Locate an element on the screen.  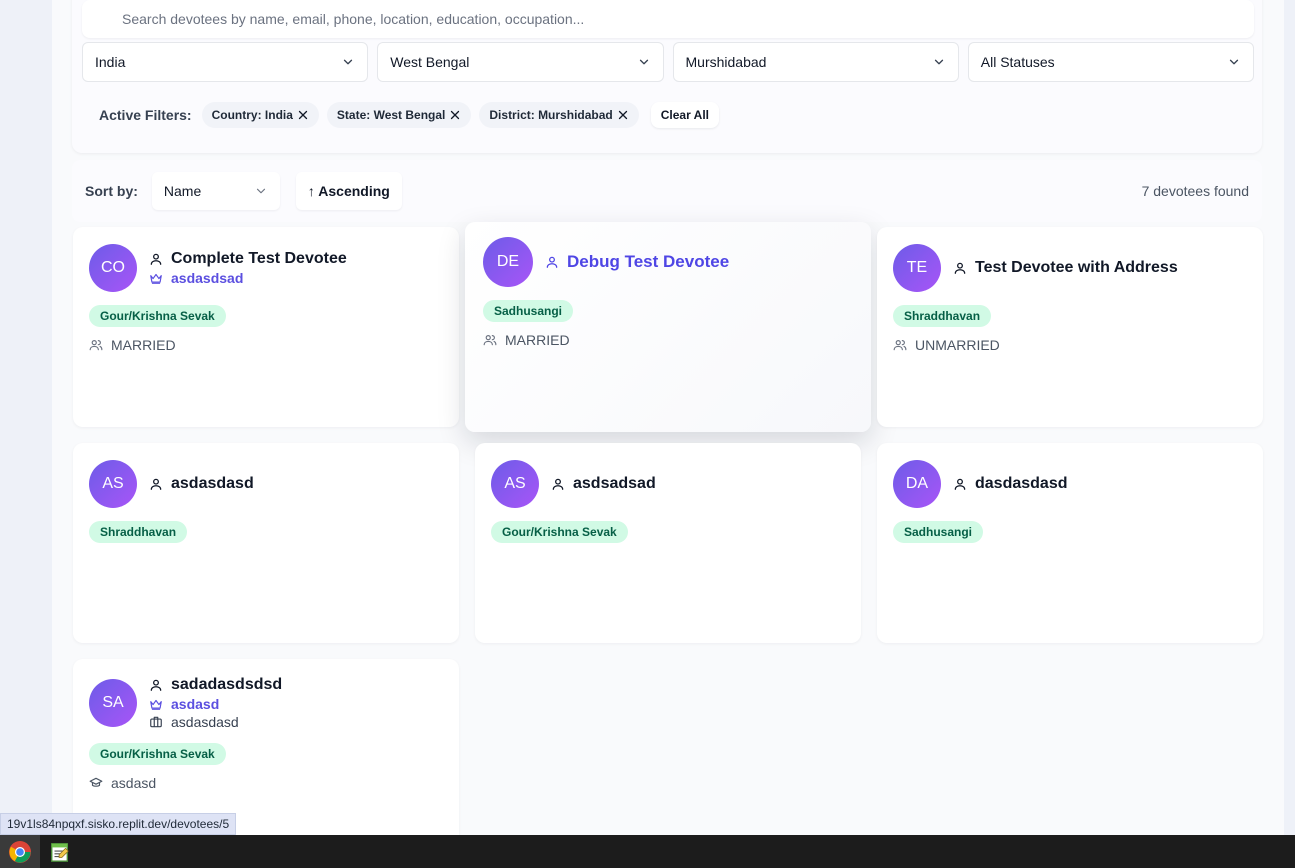
sort-label: Sort by: is located at coordinates (111, 191).